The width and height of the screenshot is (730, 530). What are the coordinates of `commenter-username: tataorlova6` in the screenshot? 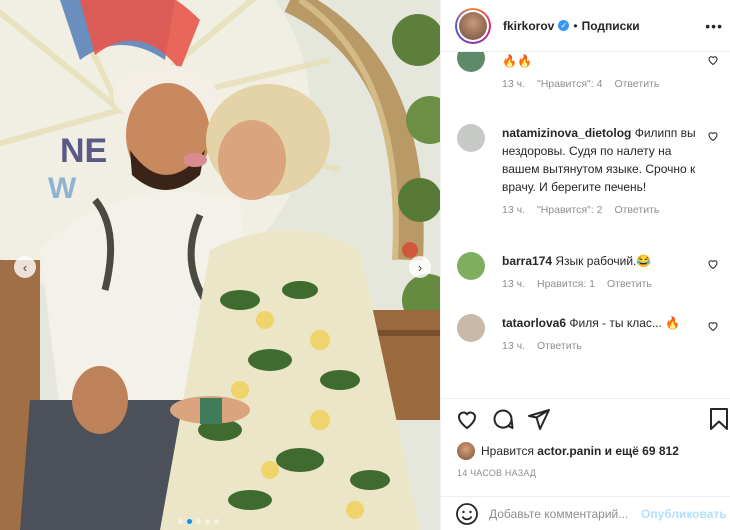 It's located at (534, 323).